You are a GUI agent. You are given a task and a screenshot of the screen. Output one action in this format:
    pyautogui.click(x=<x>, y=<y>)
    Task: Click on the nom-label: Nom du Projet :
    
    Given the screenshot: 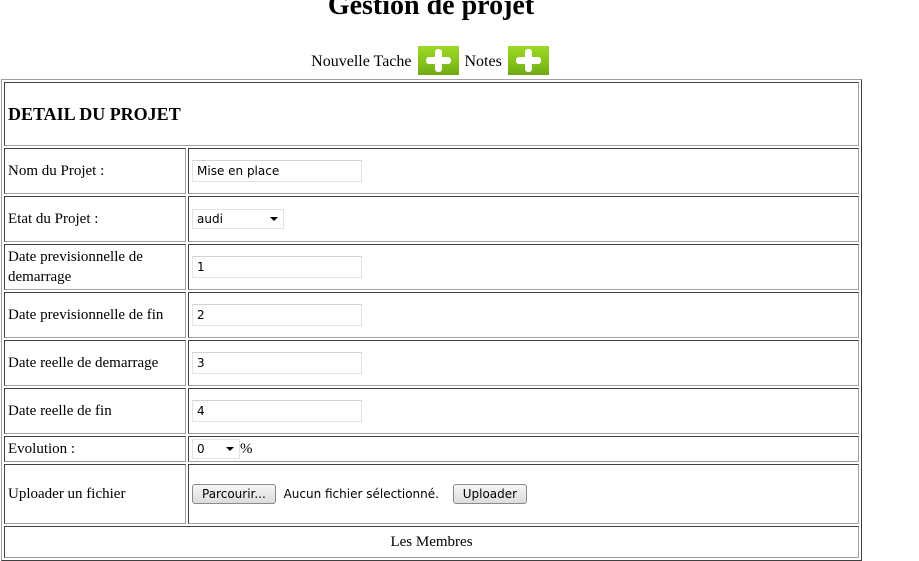 What is the action you would take?
    pyautogui.click(x=95, y=171)
    